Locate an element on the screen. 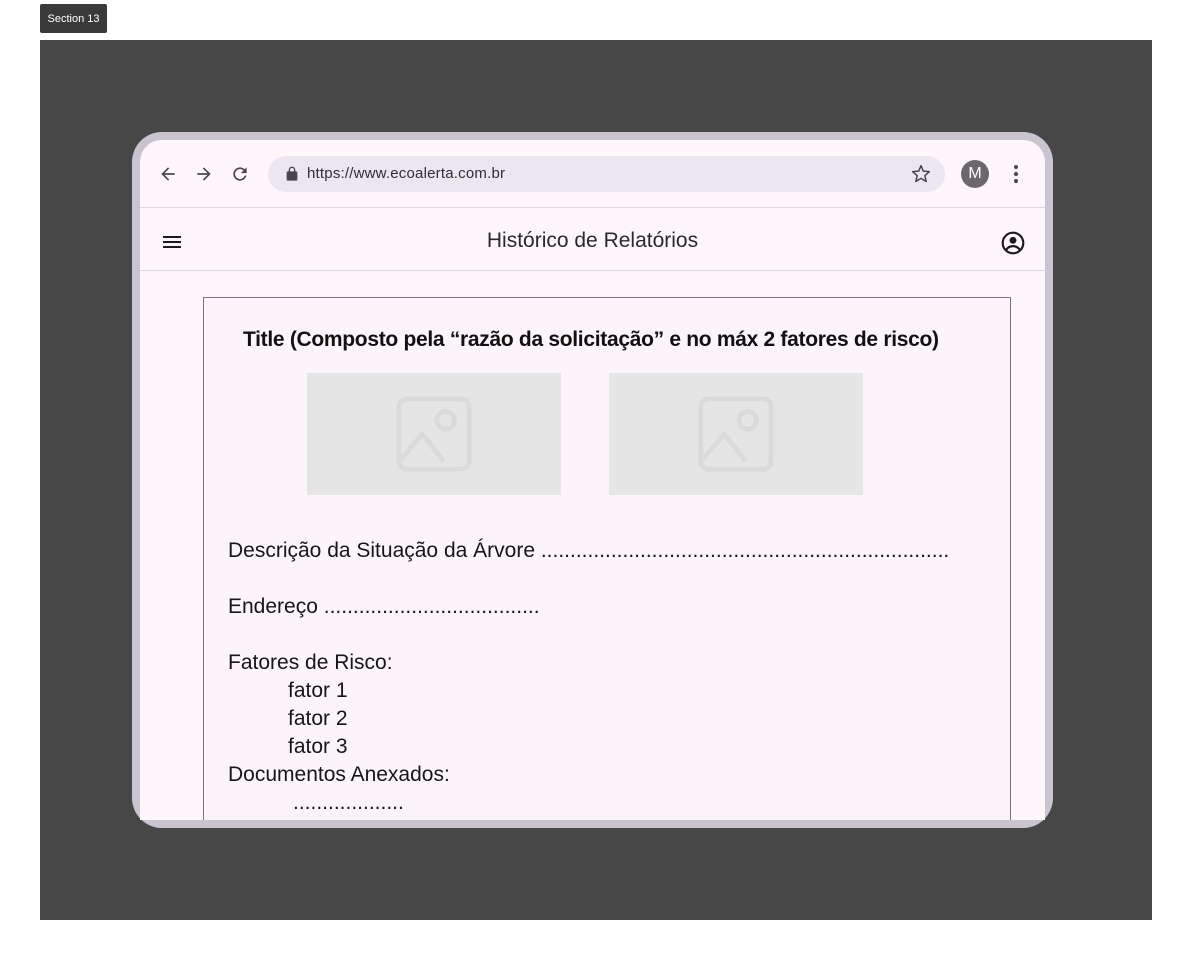 Image resolution: width=1192 pixels, height=960 pixels. reload-button is located at coordinates (240, 174).